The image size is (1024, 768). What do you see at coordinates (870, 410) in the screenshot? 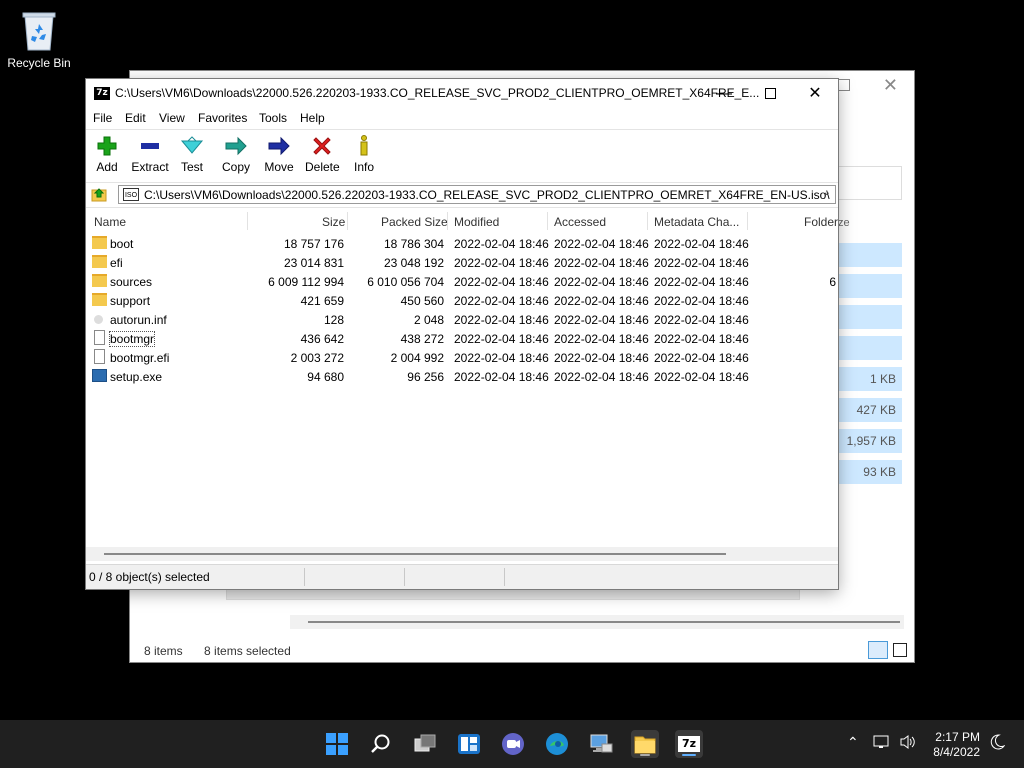
I see `list-item-size: 427 KB` at bounding box center [870, 410].